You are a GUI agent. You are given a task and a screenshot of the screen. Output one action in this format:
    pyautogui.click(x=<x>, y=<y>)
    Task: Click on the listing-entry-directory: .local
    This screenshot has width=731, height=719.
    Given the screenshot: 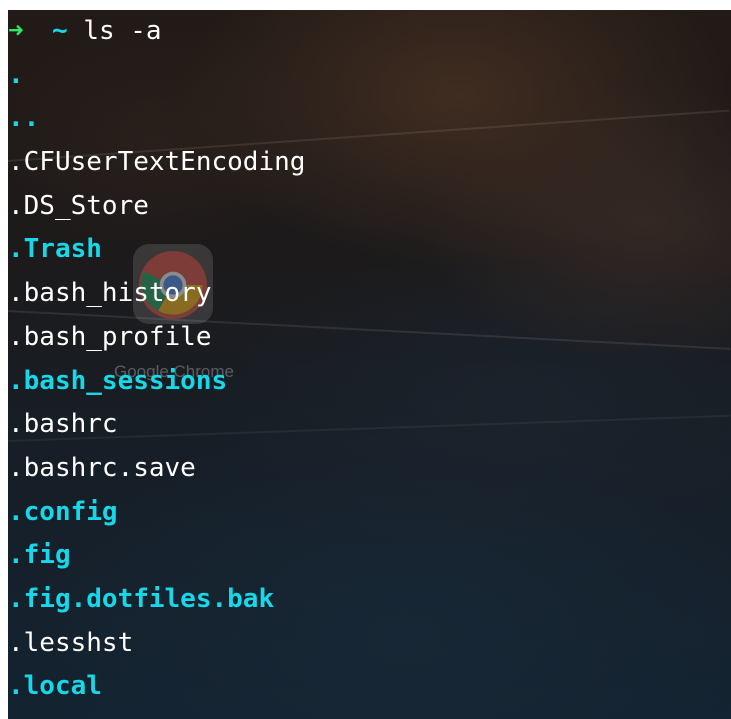 What is the action you would take?
    pyautogui.click(x=55, y=686)
    